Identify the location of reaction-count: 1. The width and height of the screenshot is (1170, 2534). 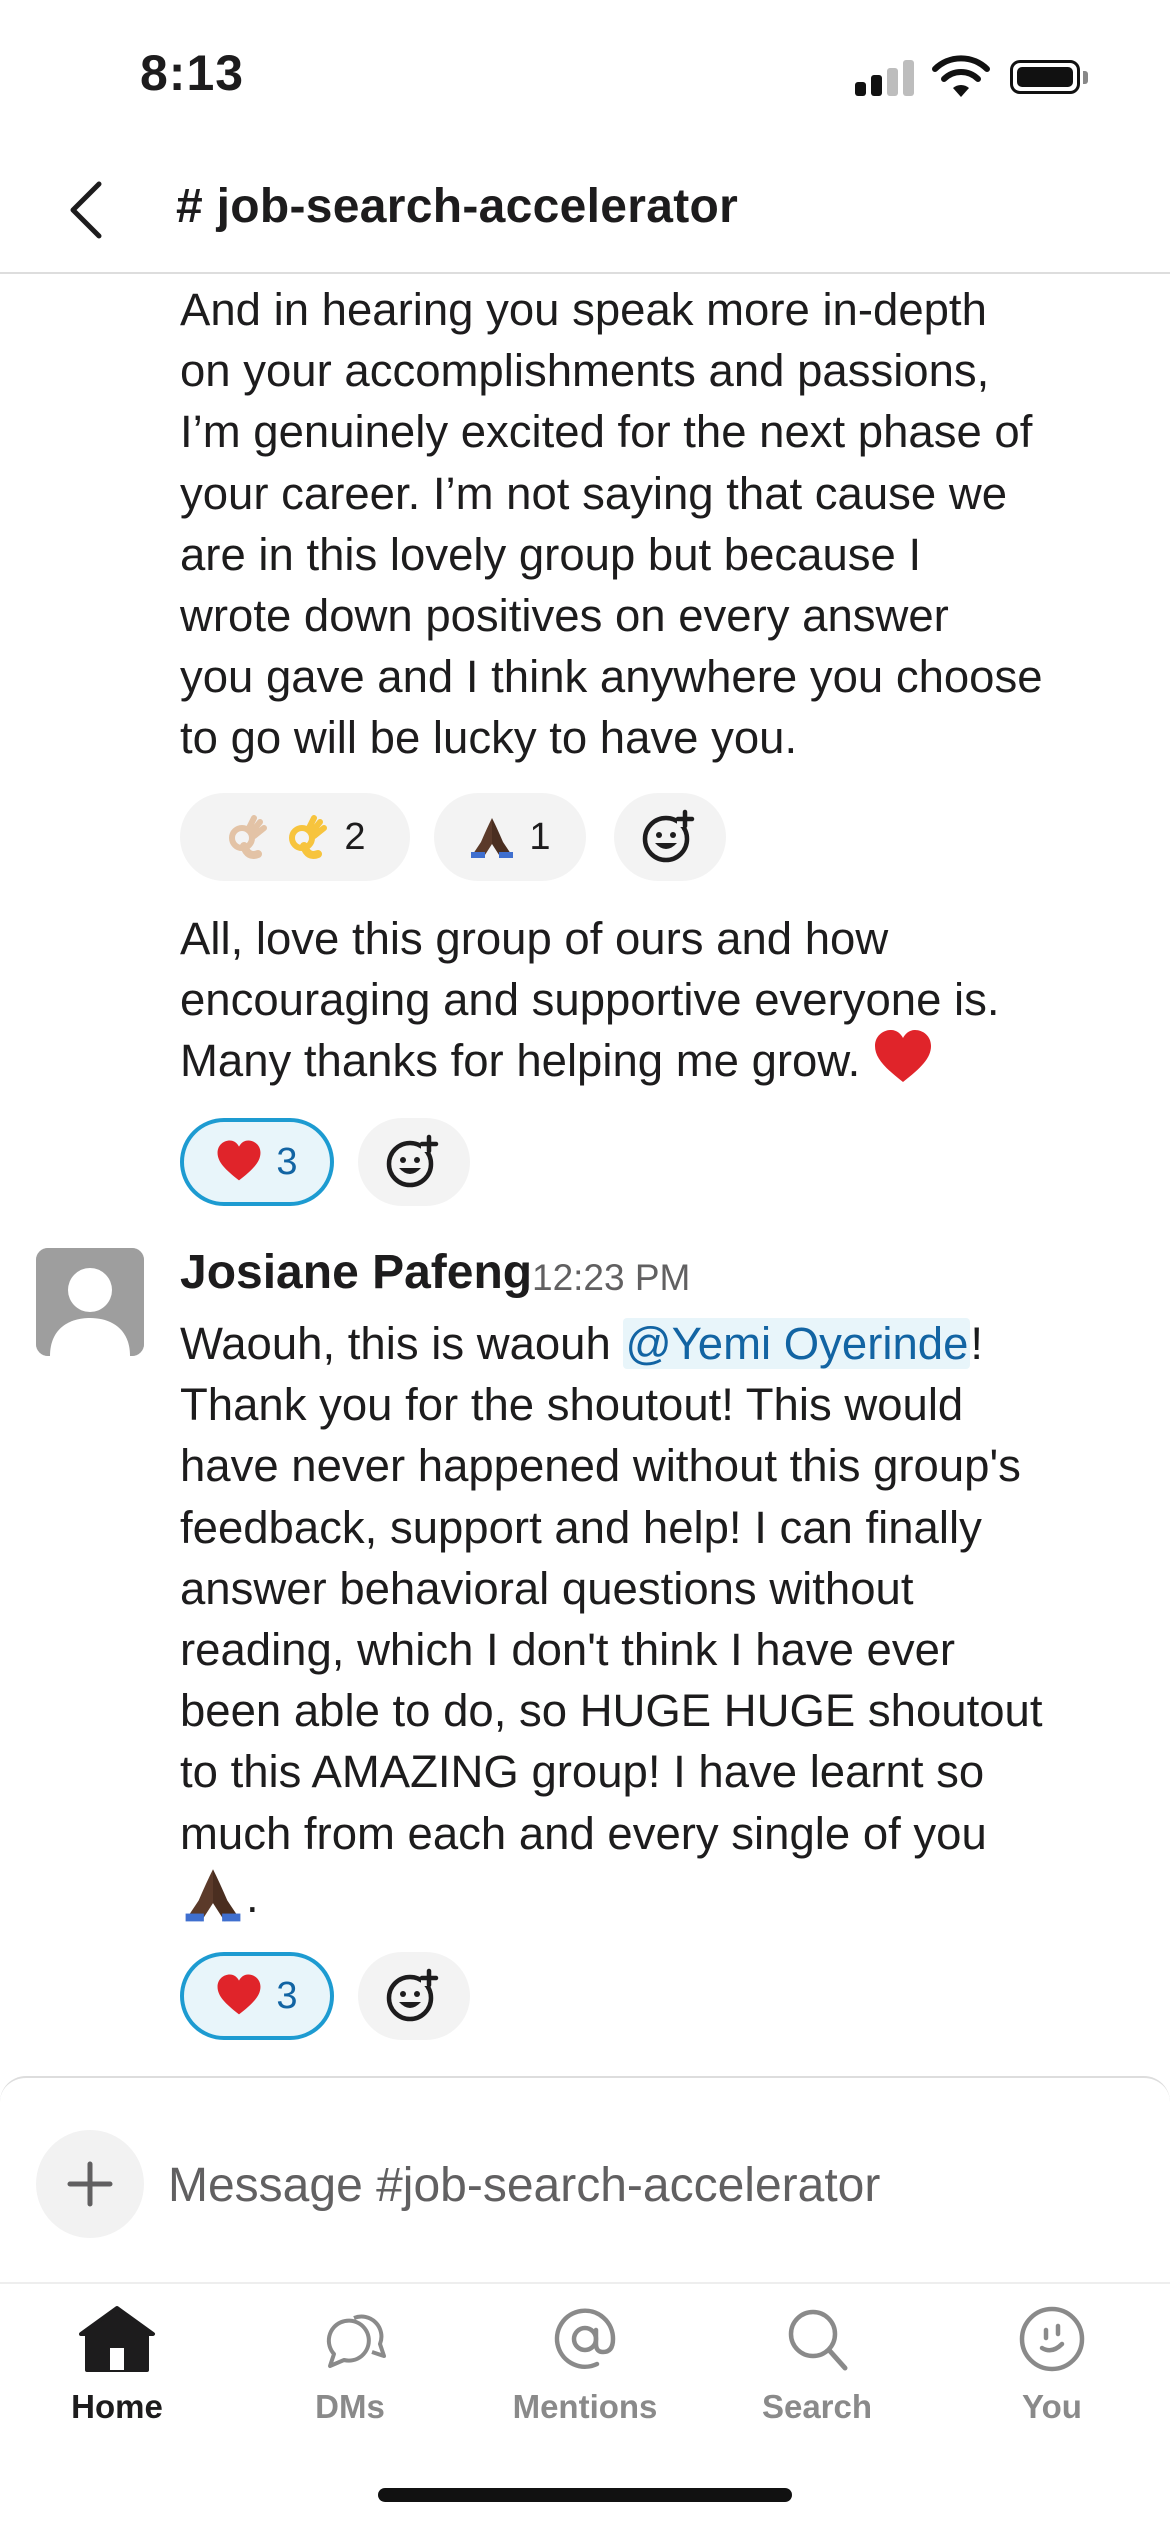
(540, 836).